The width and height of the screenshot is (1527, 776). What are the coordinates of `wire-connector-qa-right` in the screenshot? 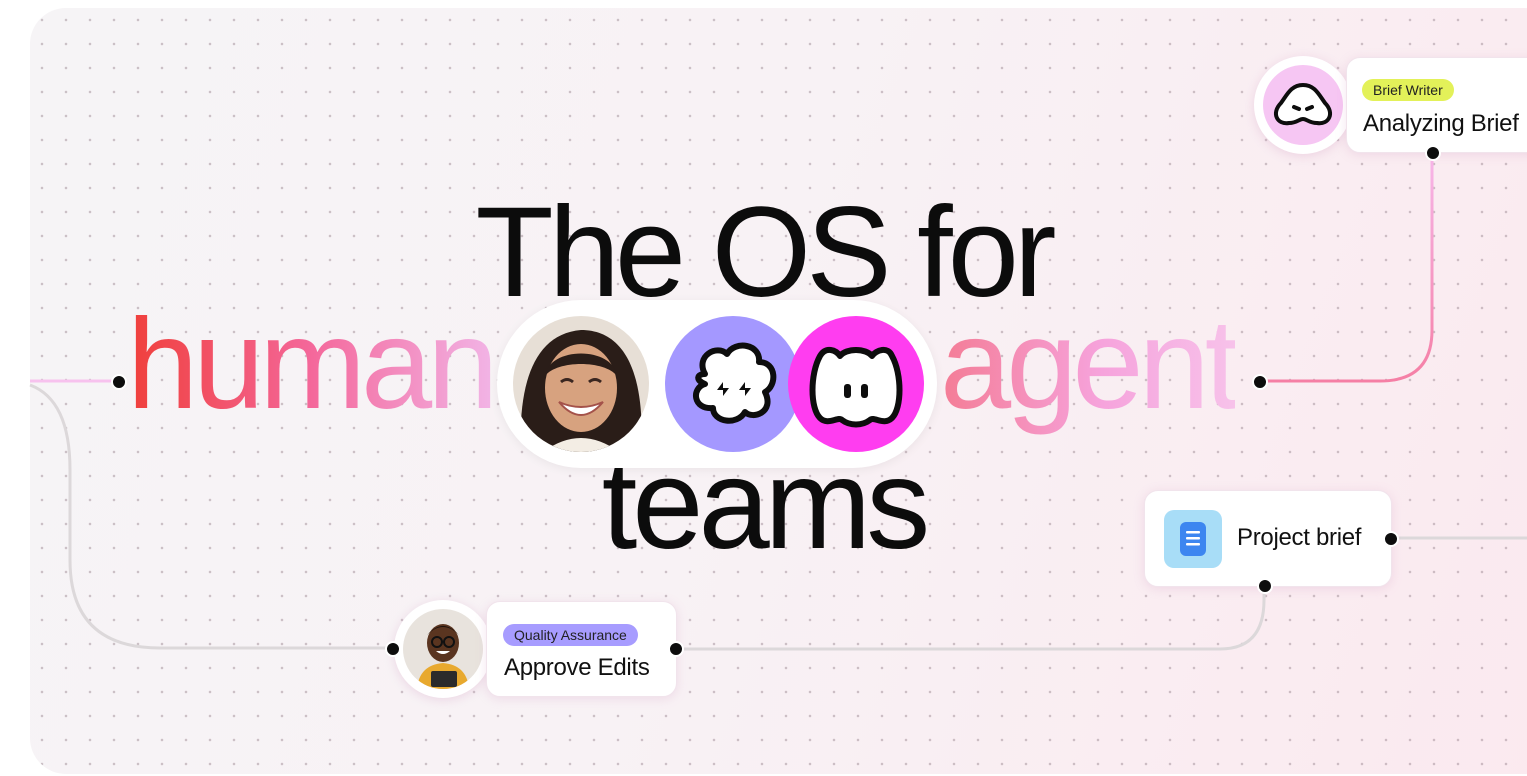 It's located at (676, 649).